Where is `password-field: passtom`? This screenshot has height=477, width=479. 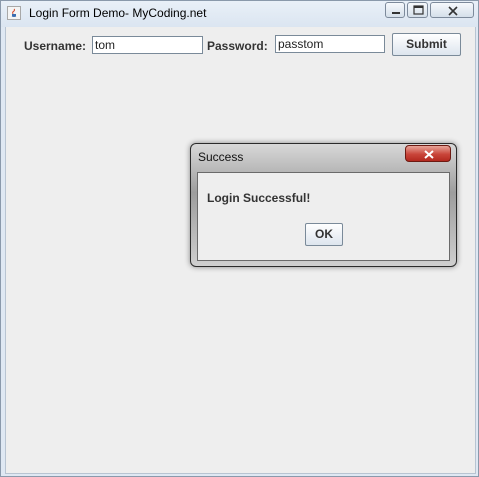
password-field: passtom is located at coordinates (330, 44).